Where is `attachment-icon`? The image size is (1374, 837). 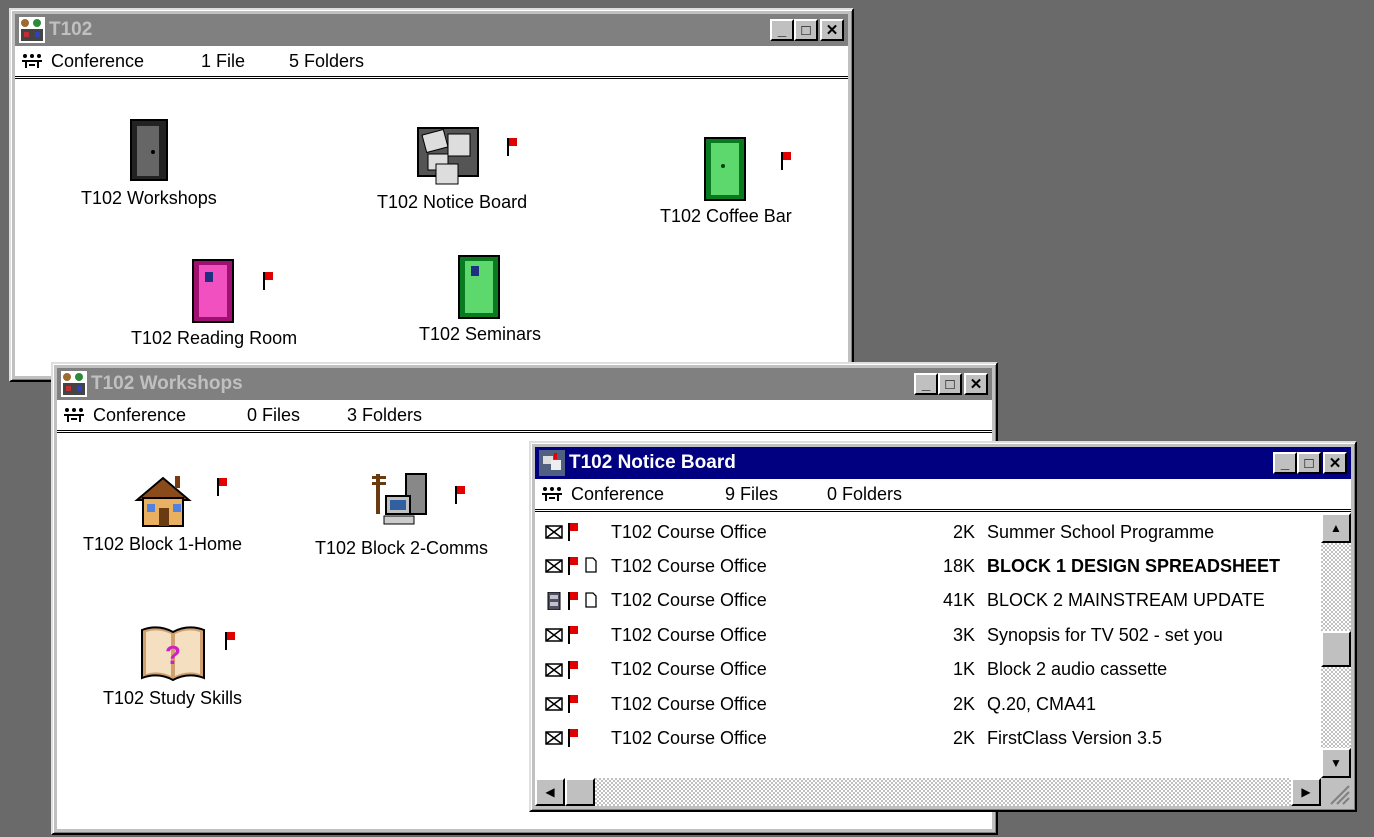 attachment-icon is located at coordinates (591, 600).